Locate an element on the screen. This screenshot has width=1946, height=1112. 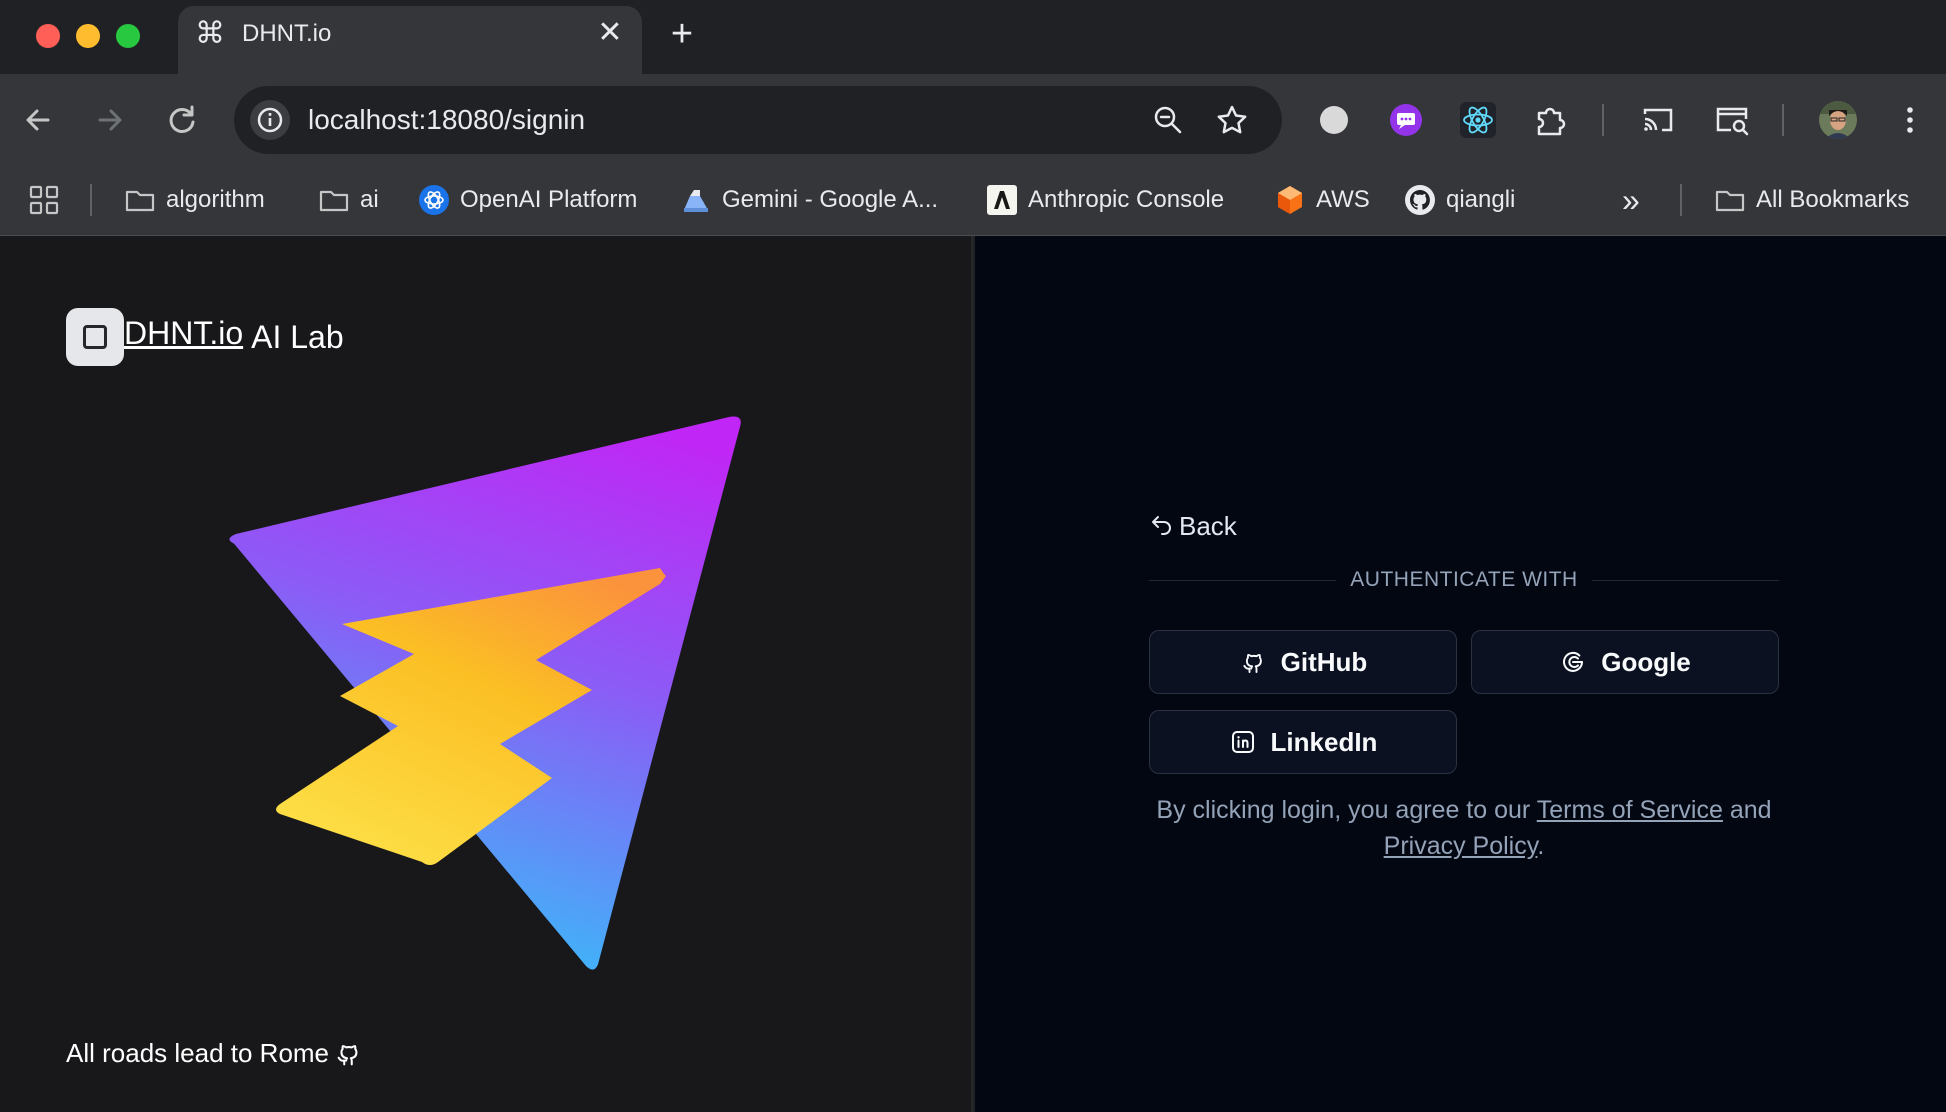
bookmark-openai-platform: OpenAI Platform is located at coordinates (527, 200).